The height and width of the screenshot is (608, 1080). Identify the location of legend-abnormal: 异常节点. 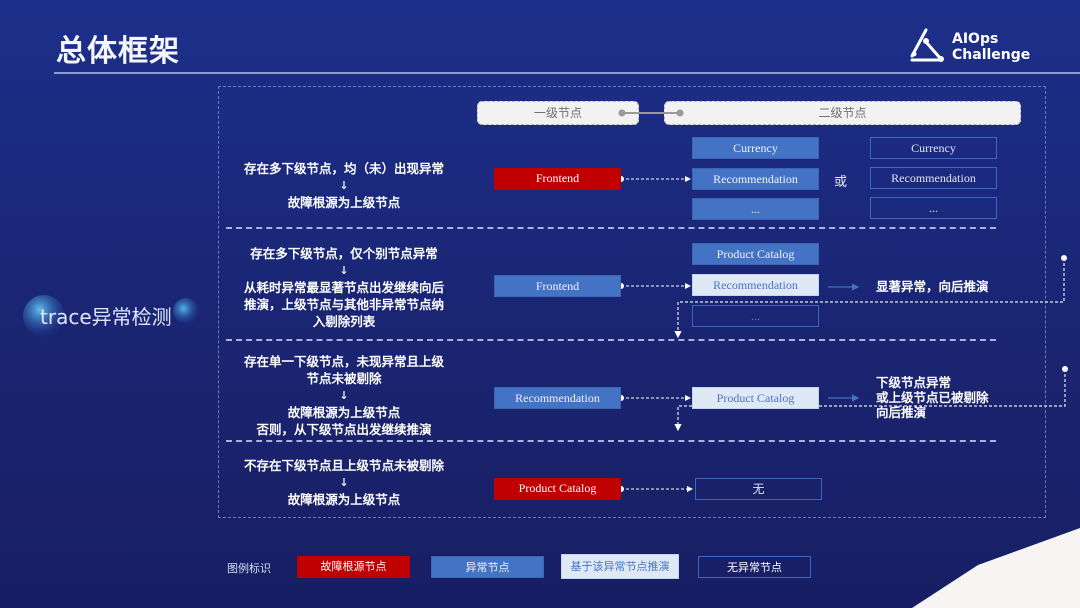
(487, 567).